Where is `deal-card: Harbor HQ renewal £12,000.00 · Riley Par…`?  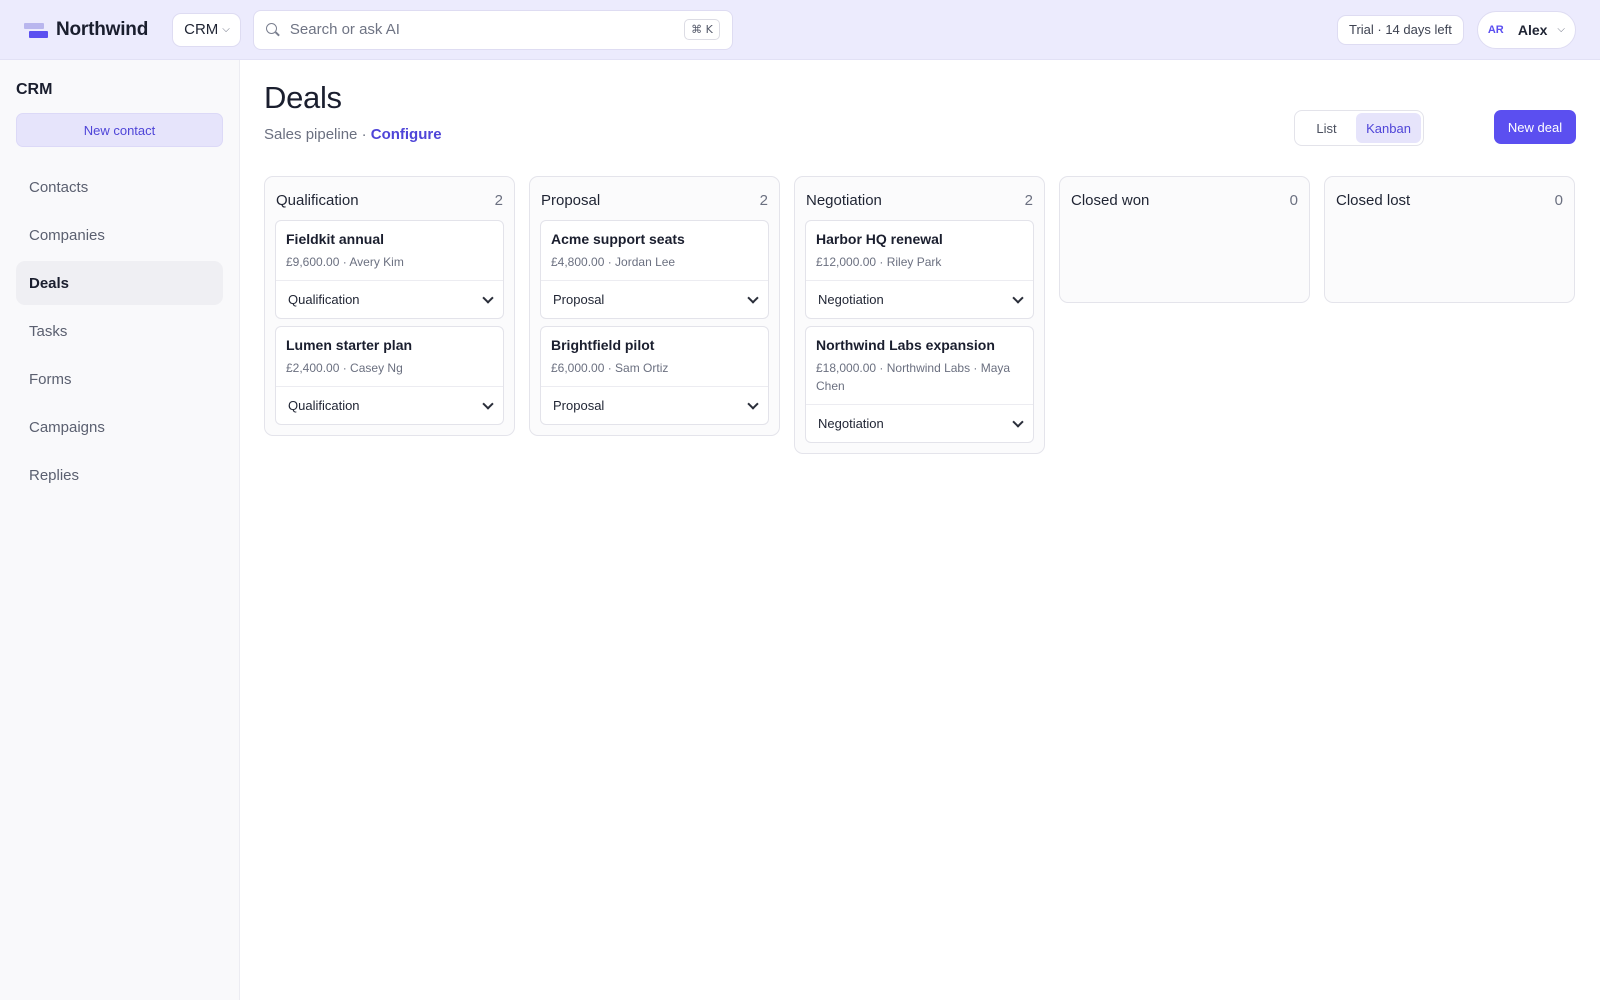 deal-card: Harbor HQ renewal £12,000.00 · Riley Par… is located at coordinates (919, 269).